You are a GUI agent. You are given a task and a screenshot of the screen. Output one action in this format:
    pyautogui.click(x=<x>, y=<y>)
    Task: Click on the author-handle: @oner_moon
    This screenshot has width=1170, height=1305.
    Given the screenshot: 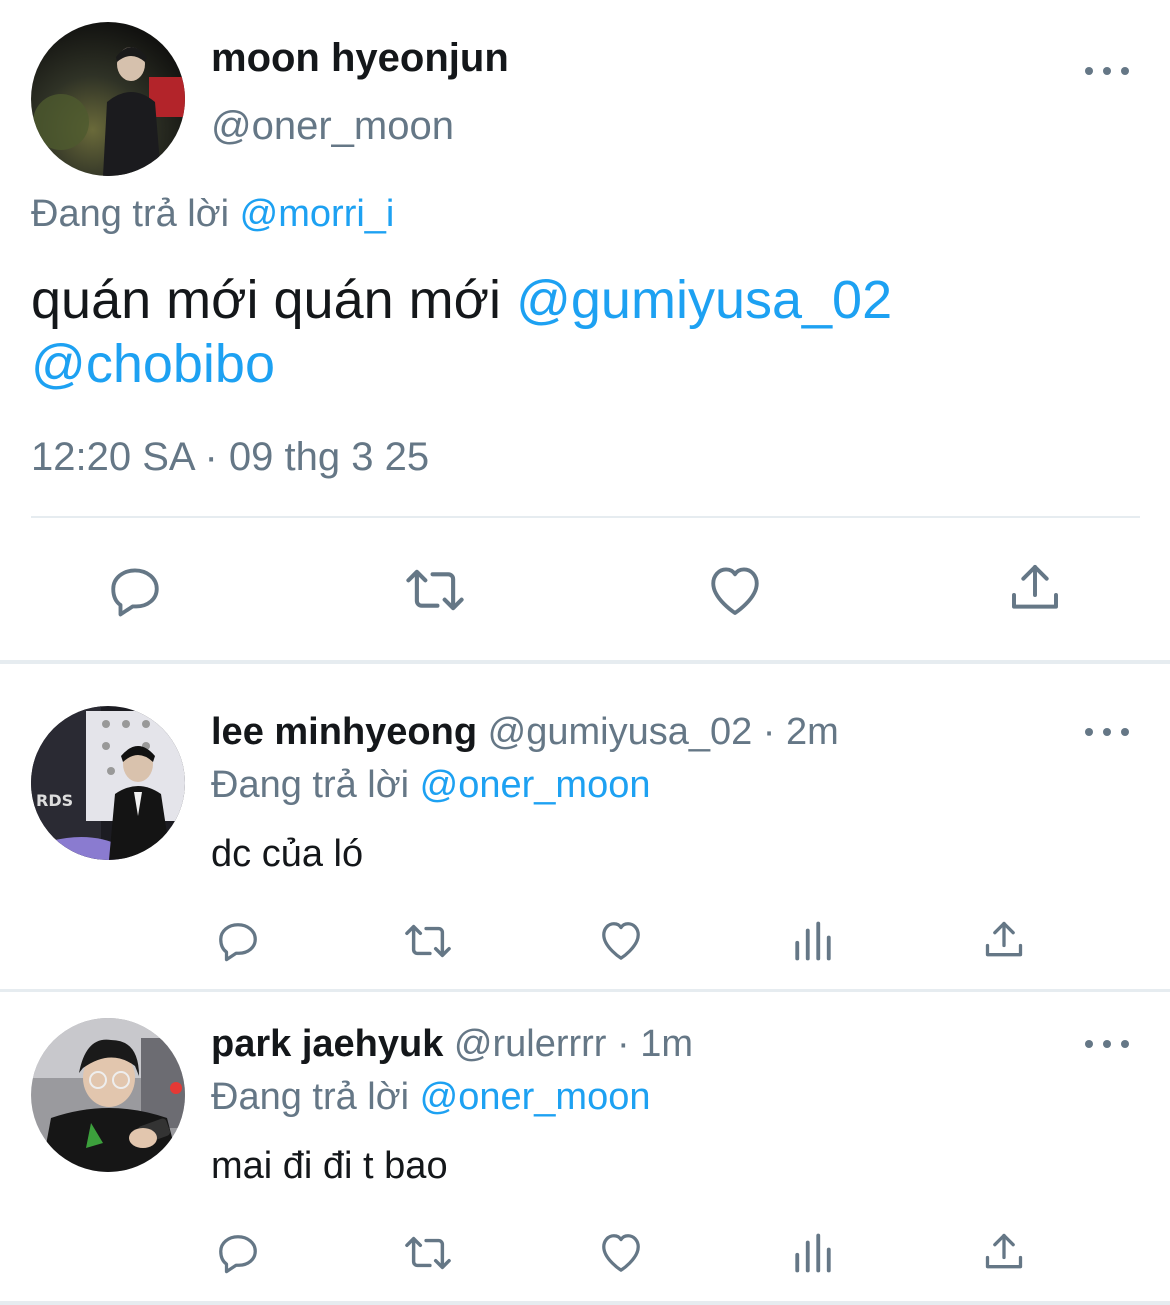 What is the action you would take?
    pyautogui.click(x=332, y=126)
    